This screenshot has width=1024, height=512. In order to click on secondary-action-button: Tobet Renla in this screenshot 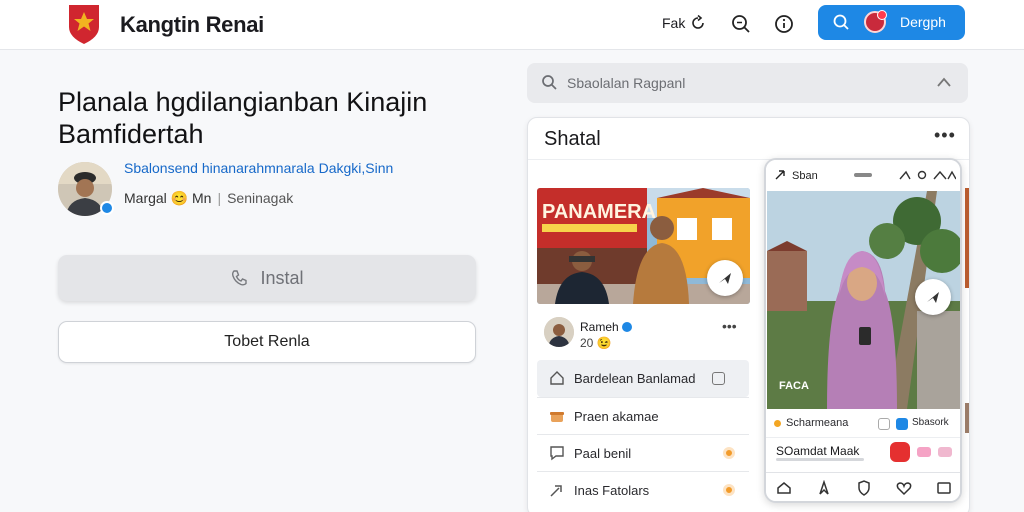, I will do `click(267, 342)`.